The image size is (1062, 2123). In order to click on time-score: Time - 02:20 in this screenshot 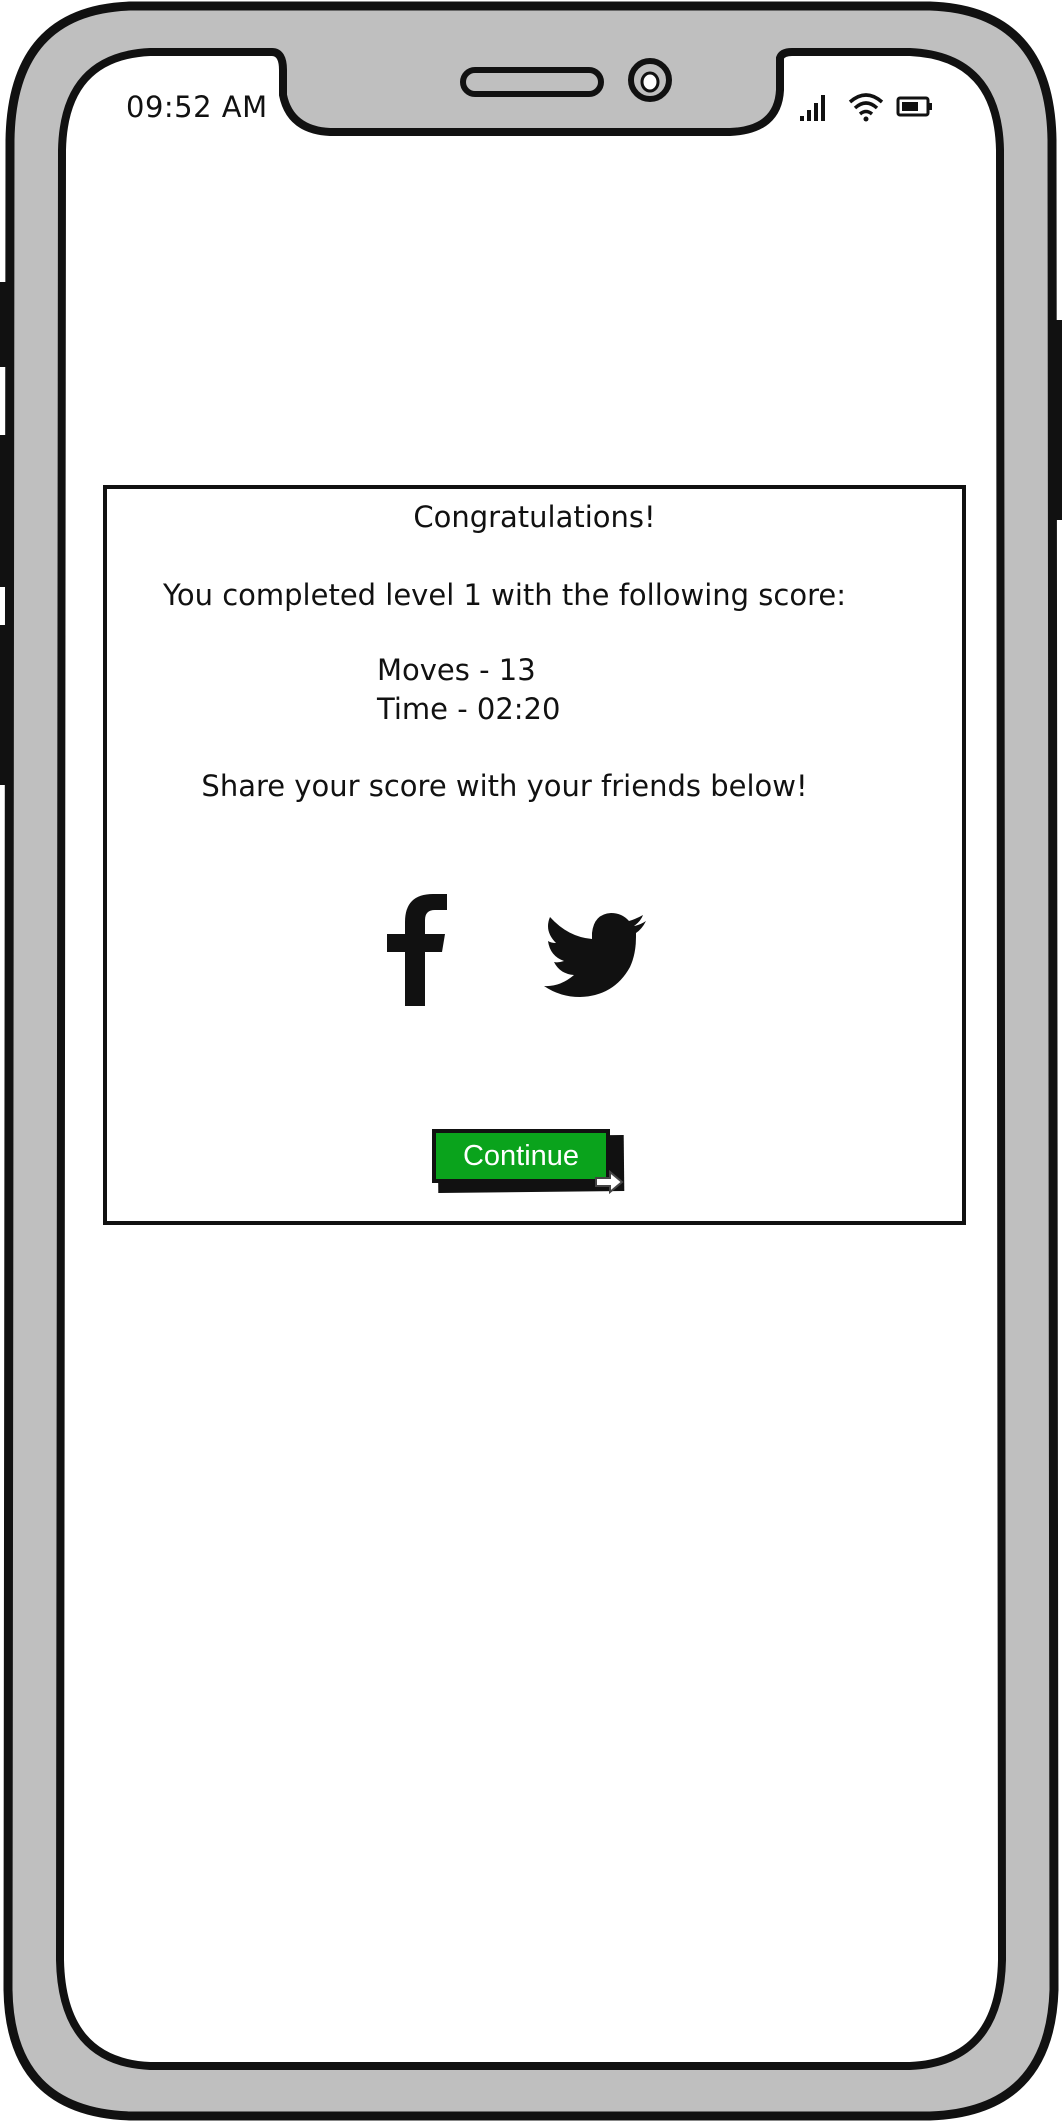, I will do `click(469, 709)`.